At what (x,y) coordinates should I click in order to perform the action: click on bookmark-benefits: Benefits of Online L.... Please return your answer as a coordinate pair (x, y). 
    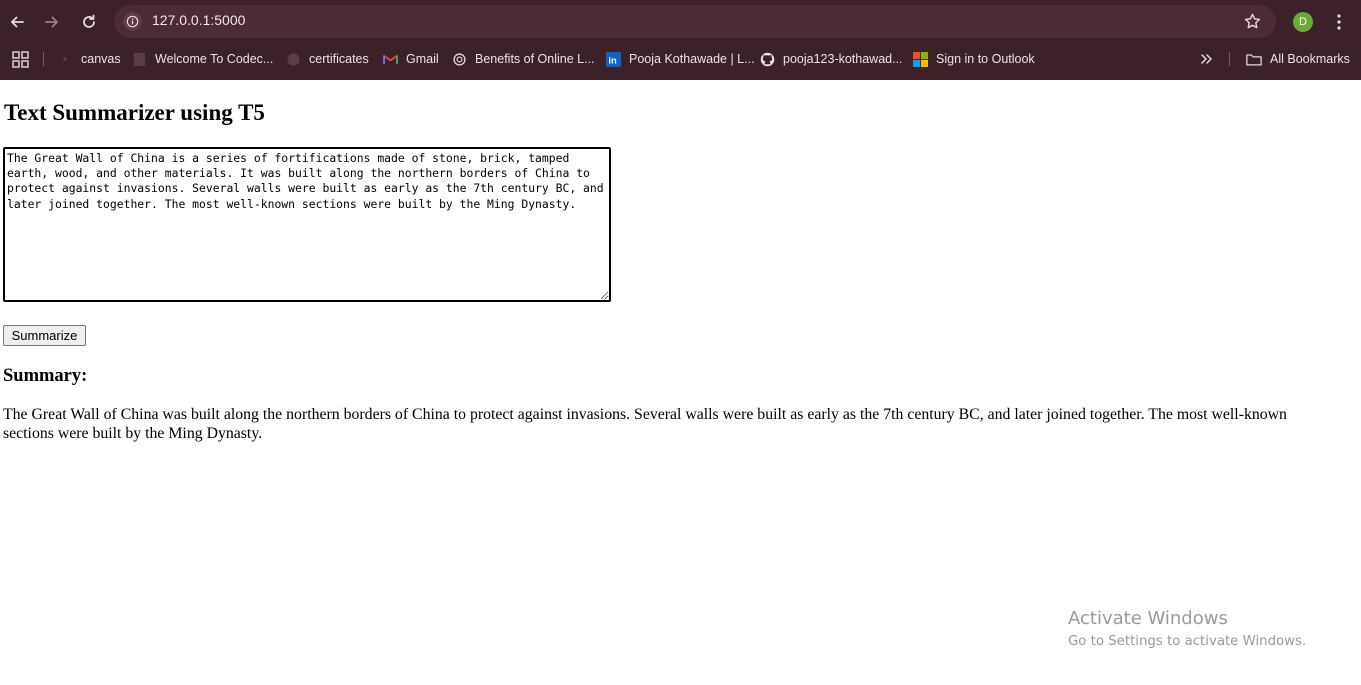
    Looking at the image, I should click on (523, 59).